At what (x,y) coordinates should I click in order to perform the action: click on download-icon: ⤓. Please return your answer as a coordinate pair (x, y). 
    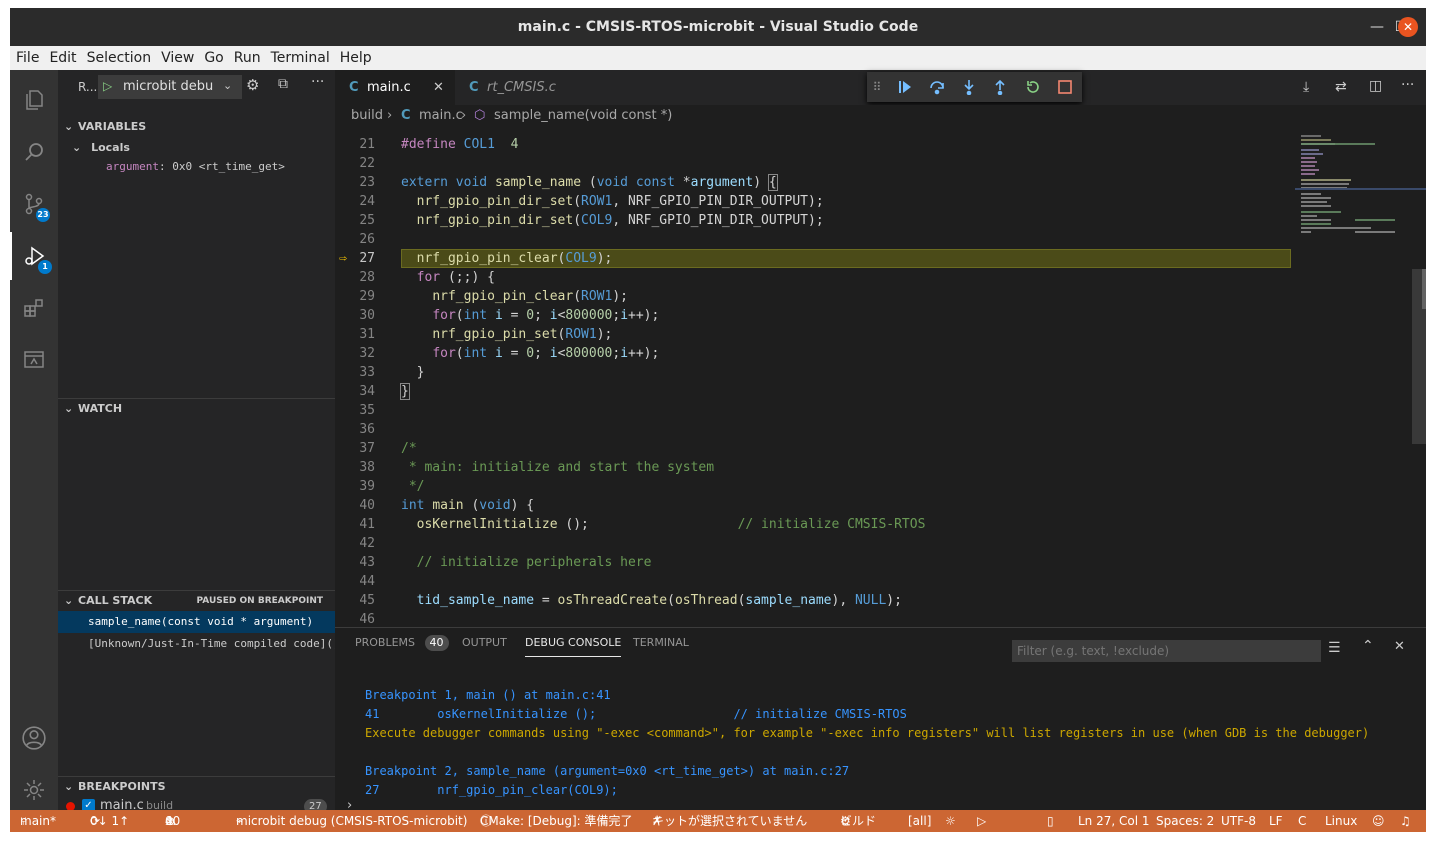
    Looking at the image, I should click on (1306, 87).